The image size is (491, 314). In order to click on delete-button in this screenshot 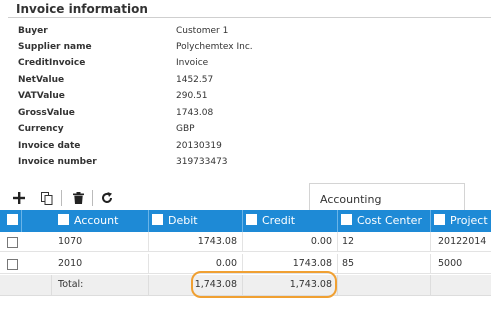, I will do `click(78, 198)`.